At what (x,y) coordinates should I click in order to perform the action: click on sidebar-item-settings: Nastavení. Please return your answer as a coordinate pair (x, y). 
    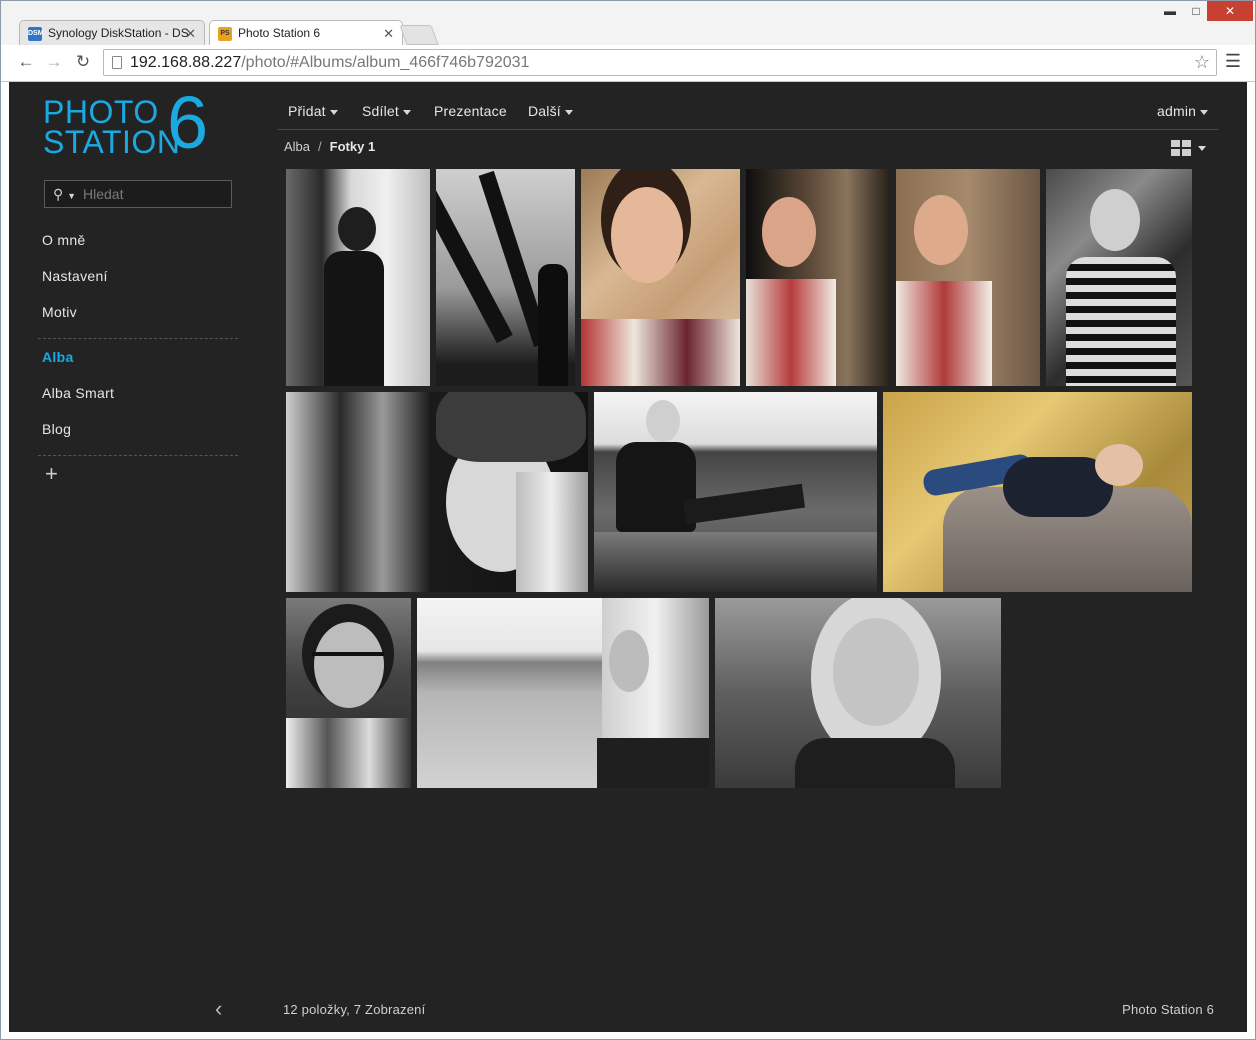
    Looking at the image, I should click on (75, 276).